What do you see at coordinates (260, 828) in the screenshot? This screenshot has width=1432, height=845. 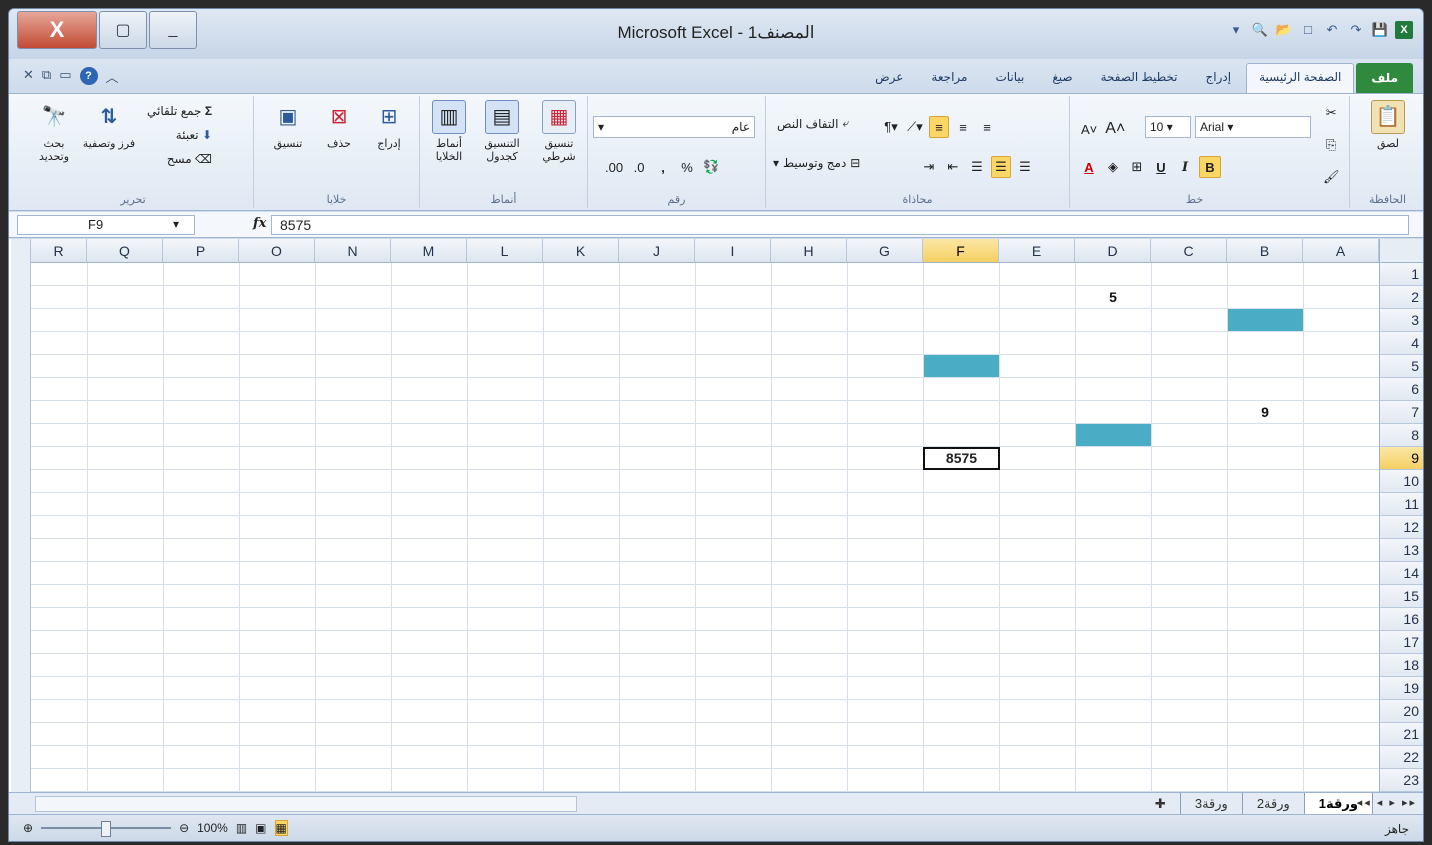 I see `page-layout-view-icon: ▣` at bounding box center [260, 828].